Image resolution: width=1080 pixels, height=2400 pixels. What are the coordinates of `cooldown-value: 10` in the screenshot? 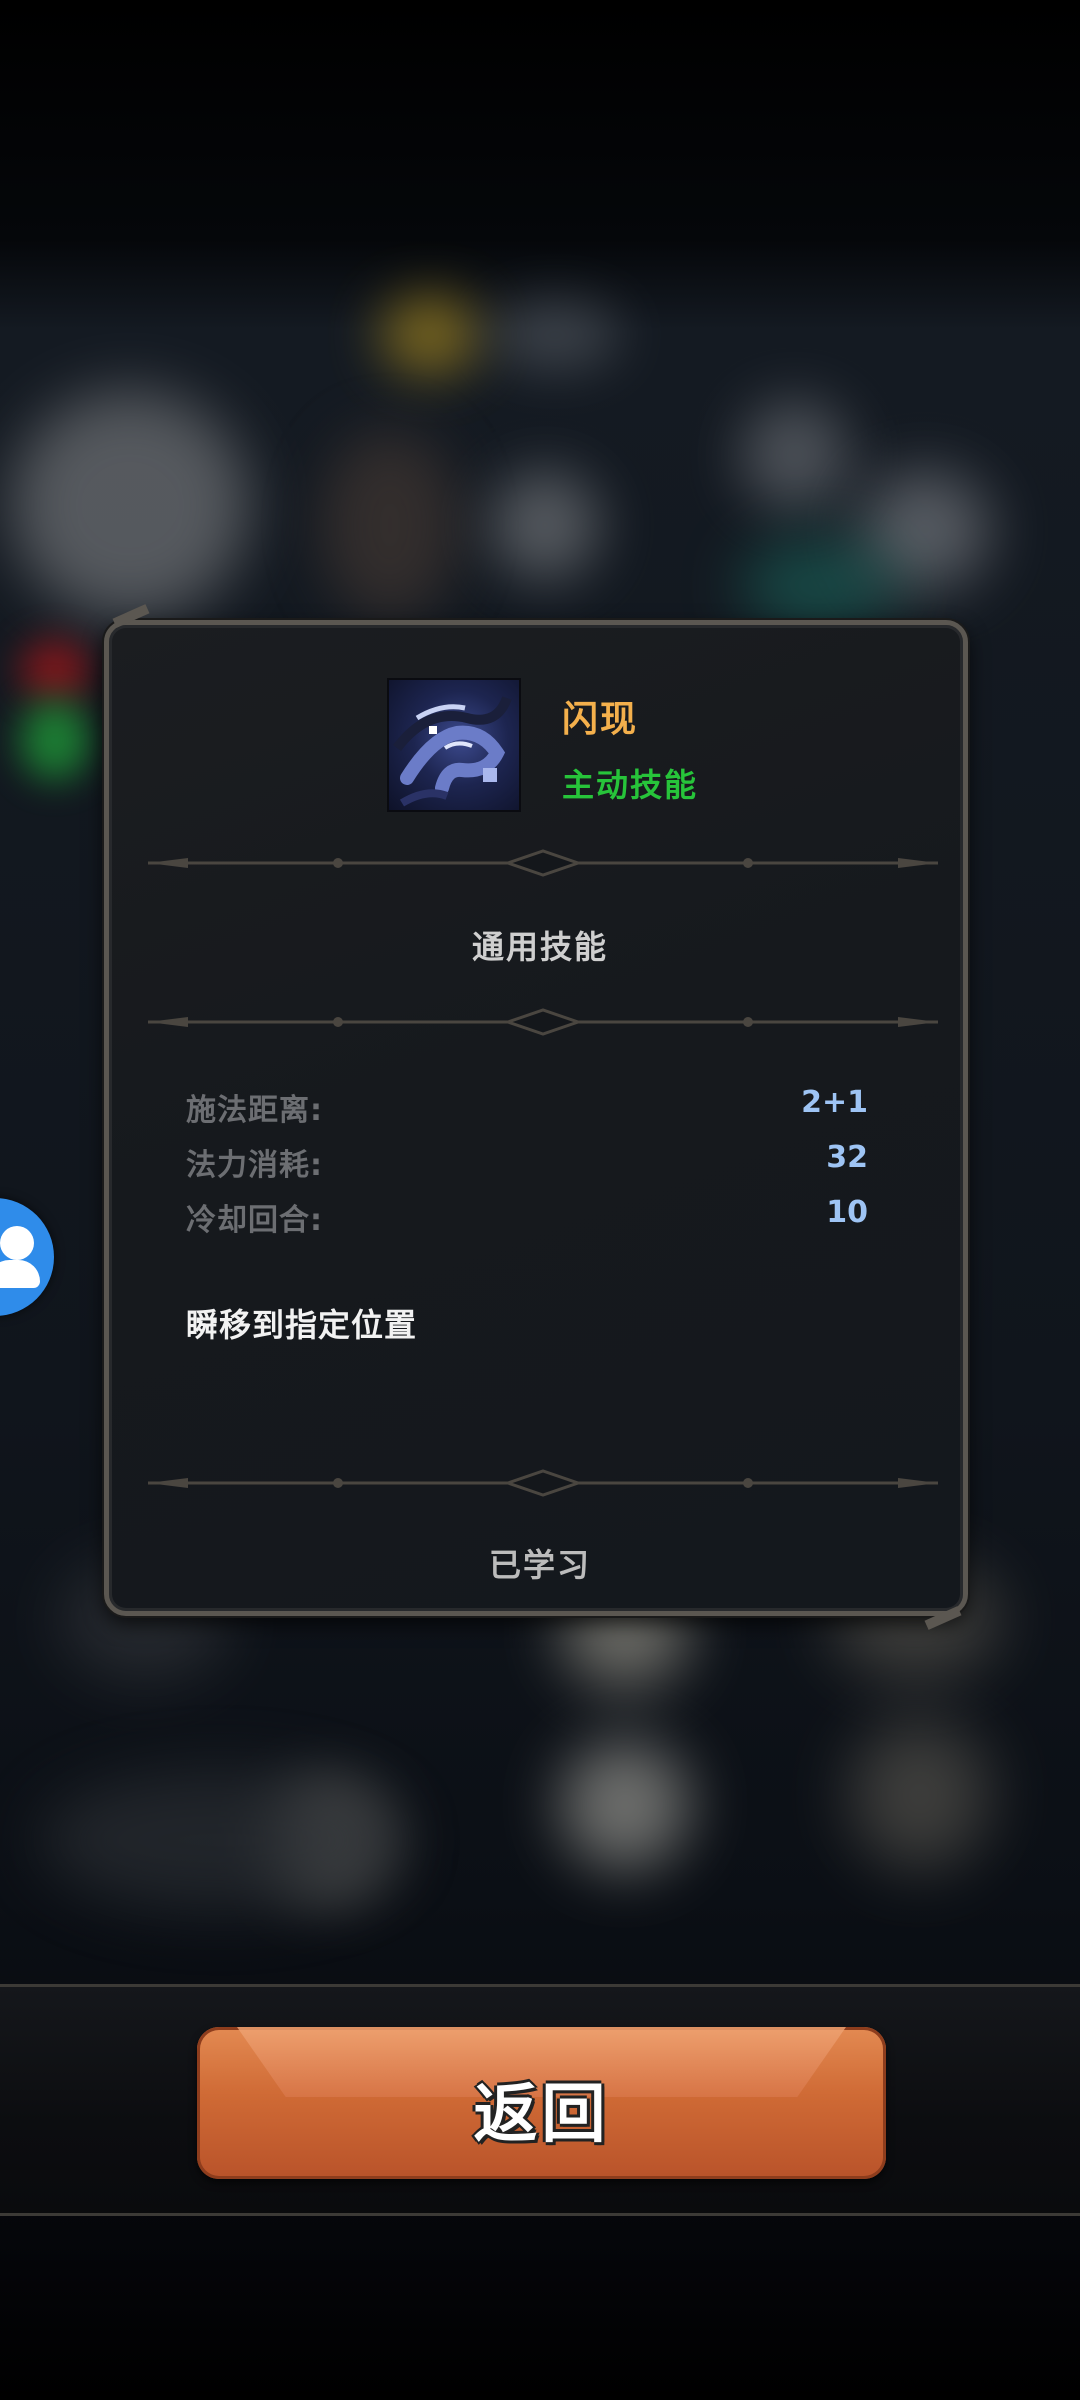 It's located at (847, 1212).